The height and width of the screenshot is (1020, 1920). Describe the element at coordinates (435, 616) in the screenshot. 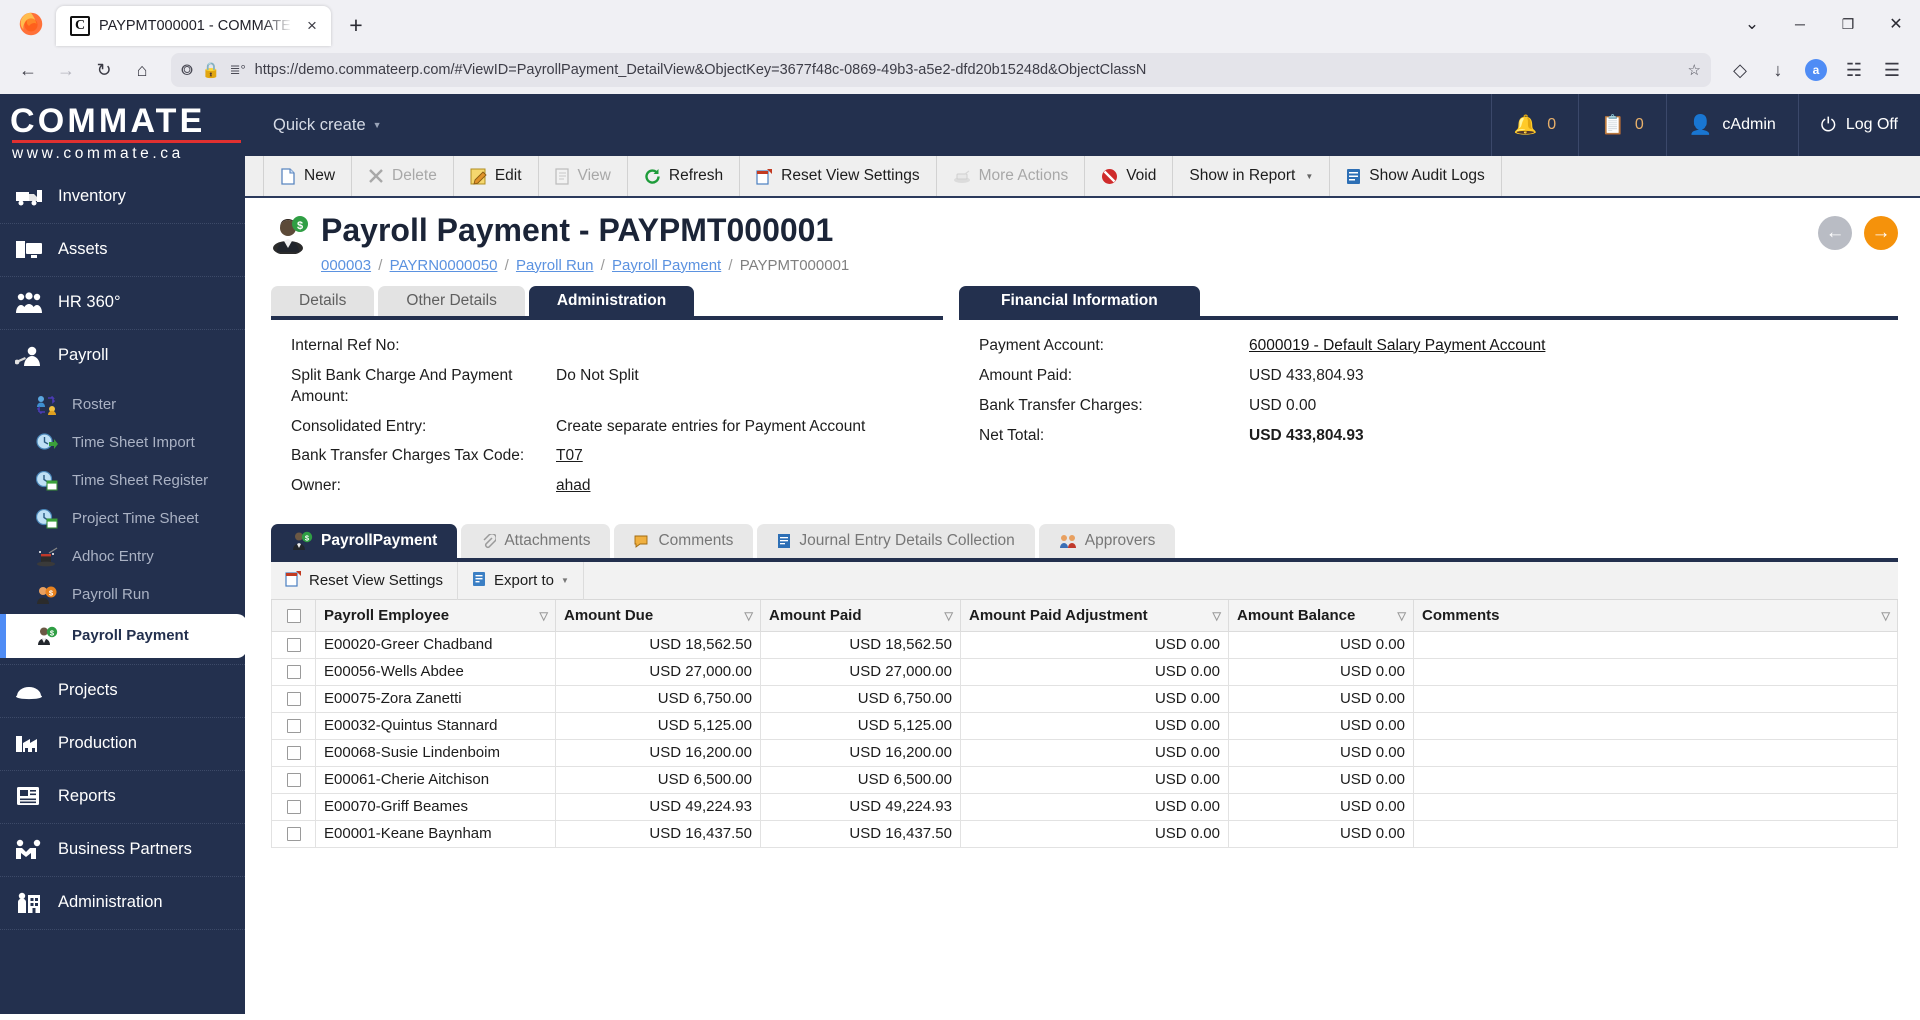

I see `grid-column-header-employee: Payroll Employee ▽` at that location.